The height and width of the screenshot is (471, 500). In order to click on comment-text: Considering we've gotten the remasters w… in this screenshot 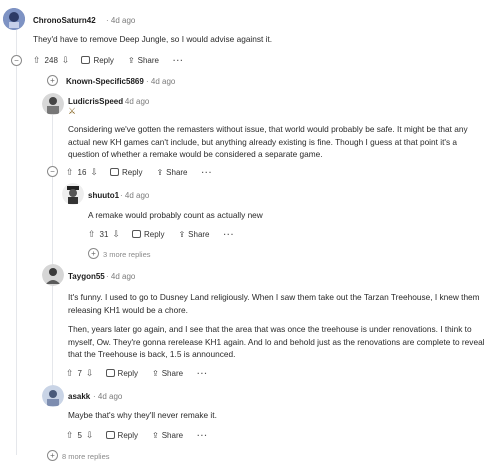, I will do `click(268, 141)`.